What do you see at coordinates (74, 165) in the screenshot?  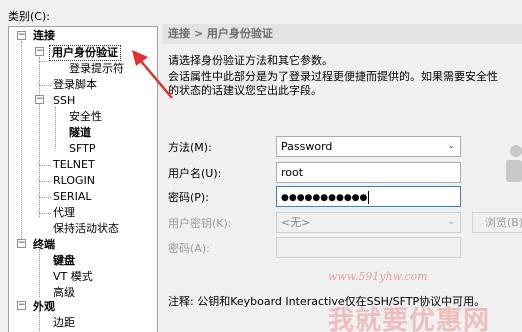 I see `tree-item-telnet: TELNET` at bounding box center [74, 165].